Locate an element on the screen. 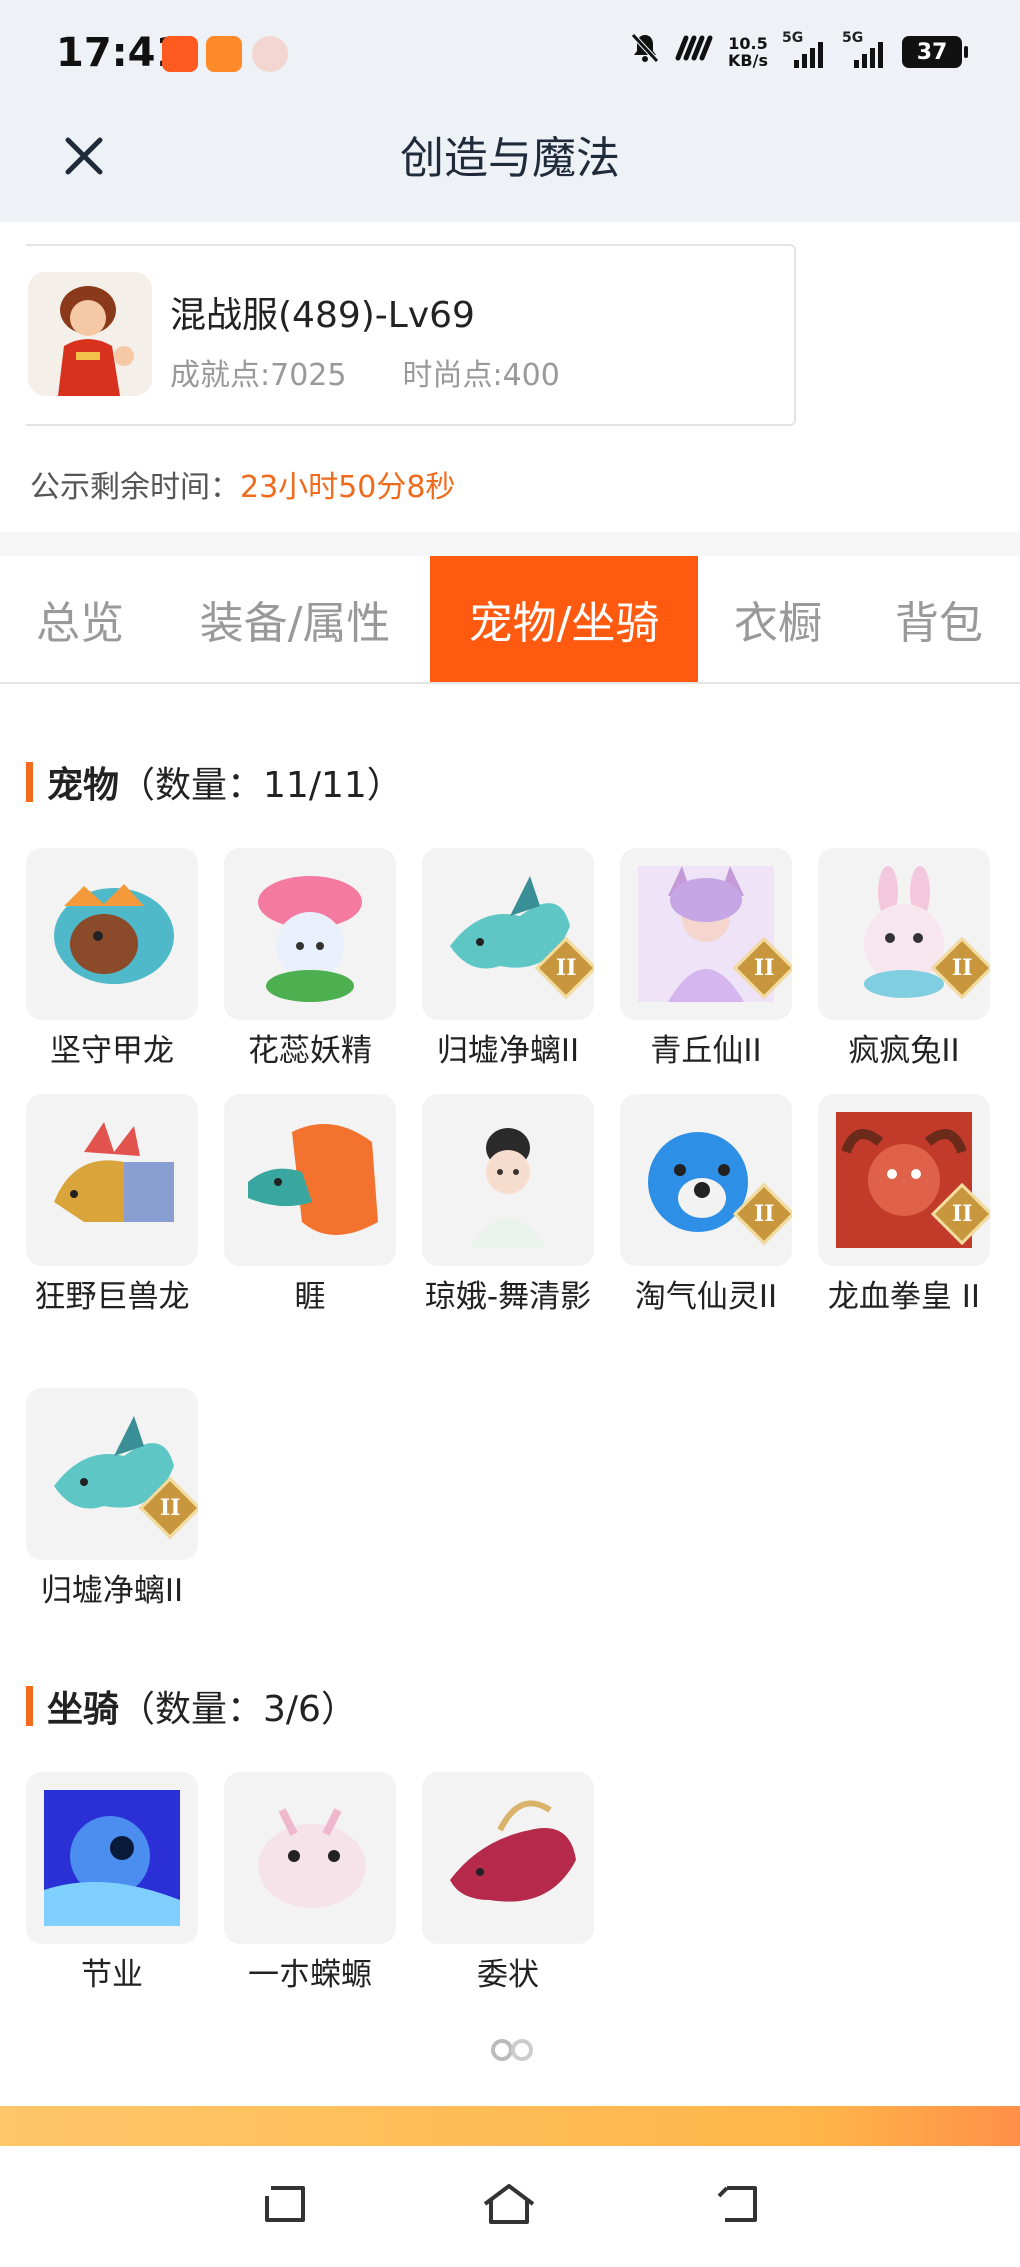  pet-name: 龙血拳皇 II is located at coordinates (904, 1297).